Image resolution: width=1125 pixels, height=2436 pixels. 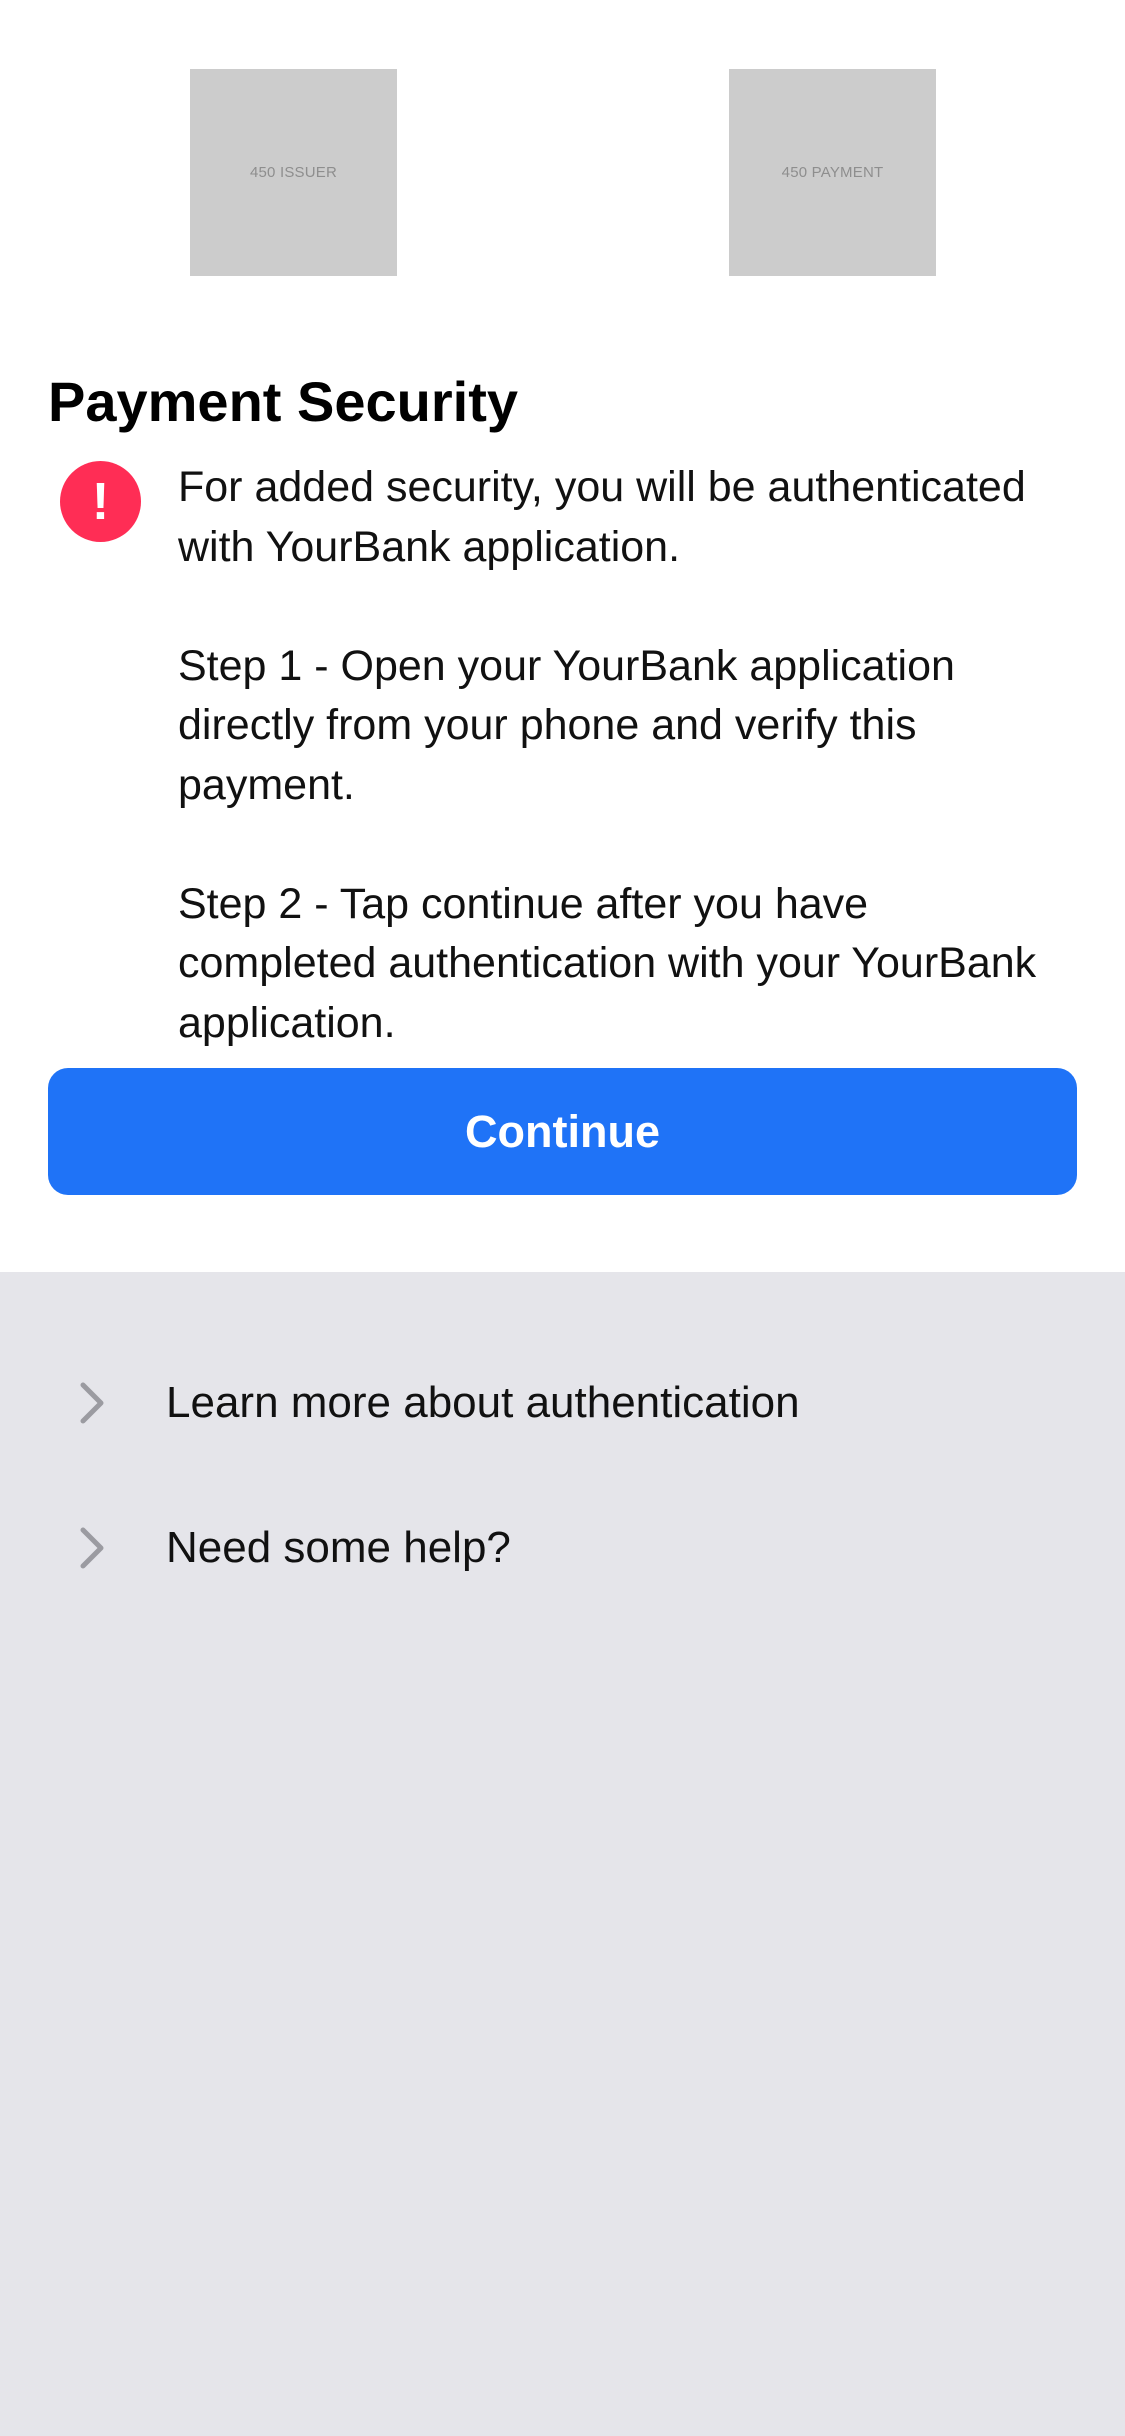 I want to click on page-title: Payment Security, so click(x=283, y=401).